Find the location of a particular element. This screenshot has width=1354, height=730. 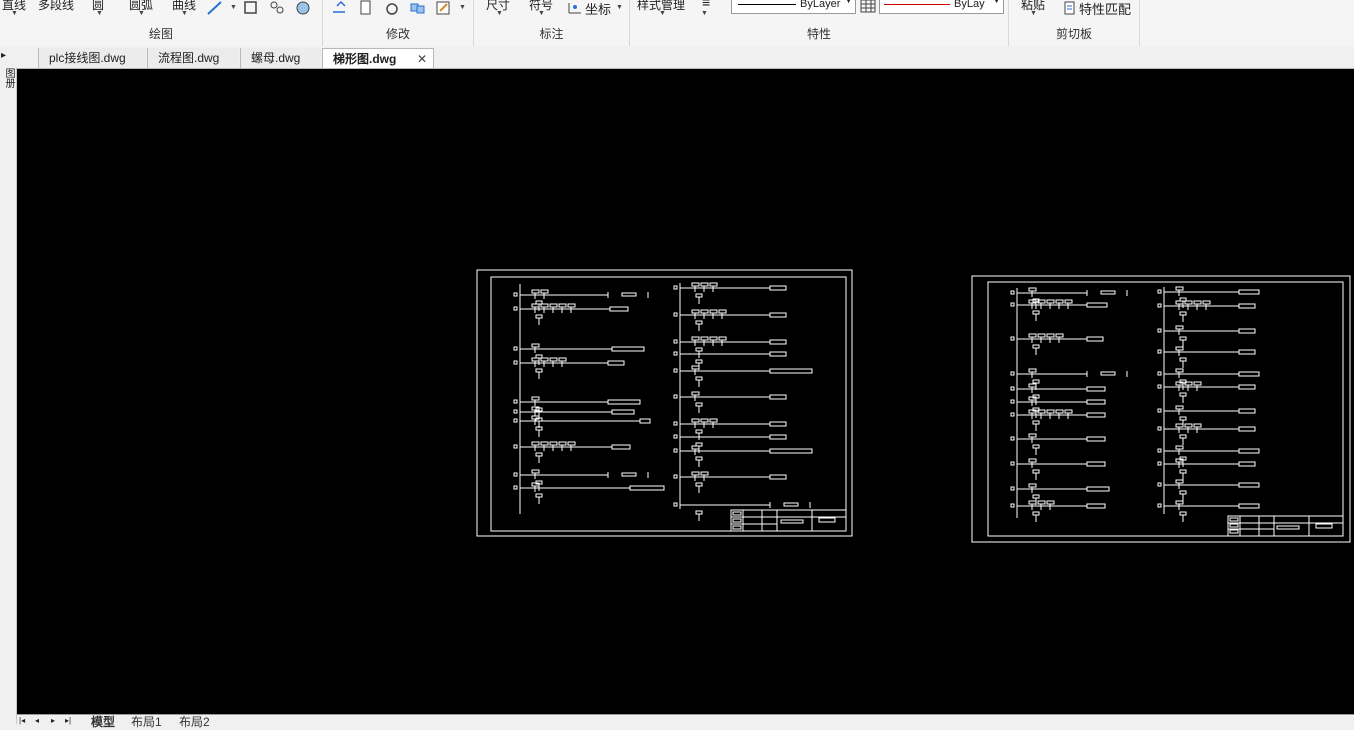

properties-group-label: 特性 is located at coordinates (818, 34).